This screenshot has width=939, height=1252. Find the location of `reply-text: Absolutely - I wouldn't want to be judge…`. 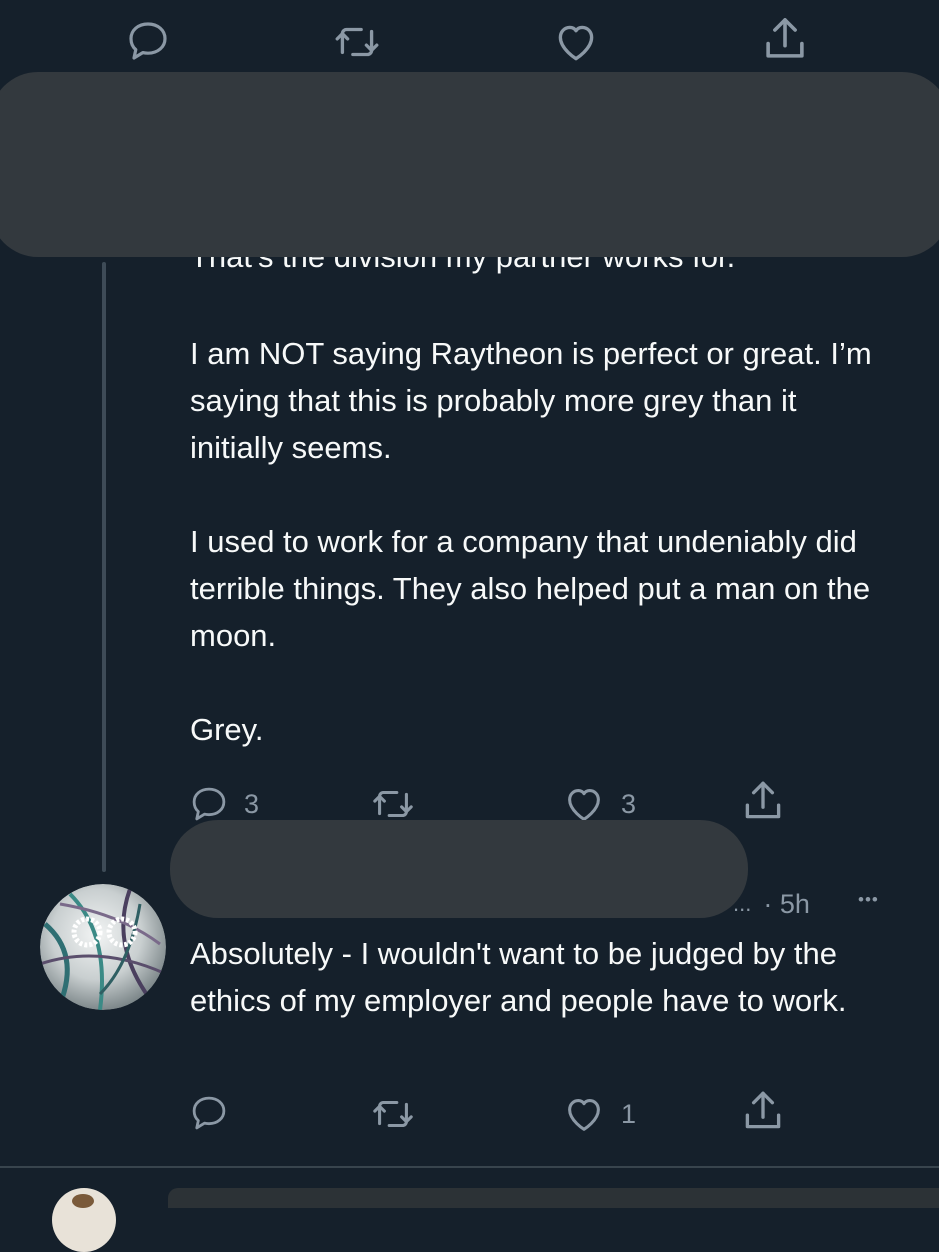

reply-text: Absolutely - I wouldn't want to be judge… is located at coordinates (518, 977).